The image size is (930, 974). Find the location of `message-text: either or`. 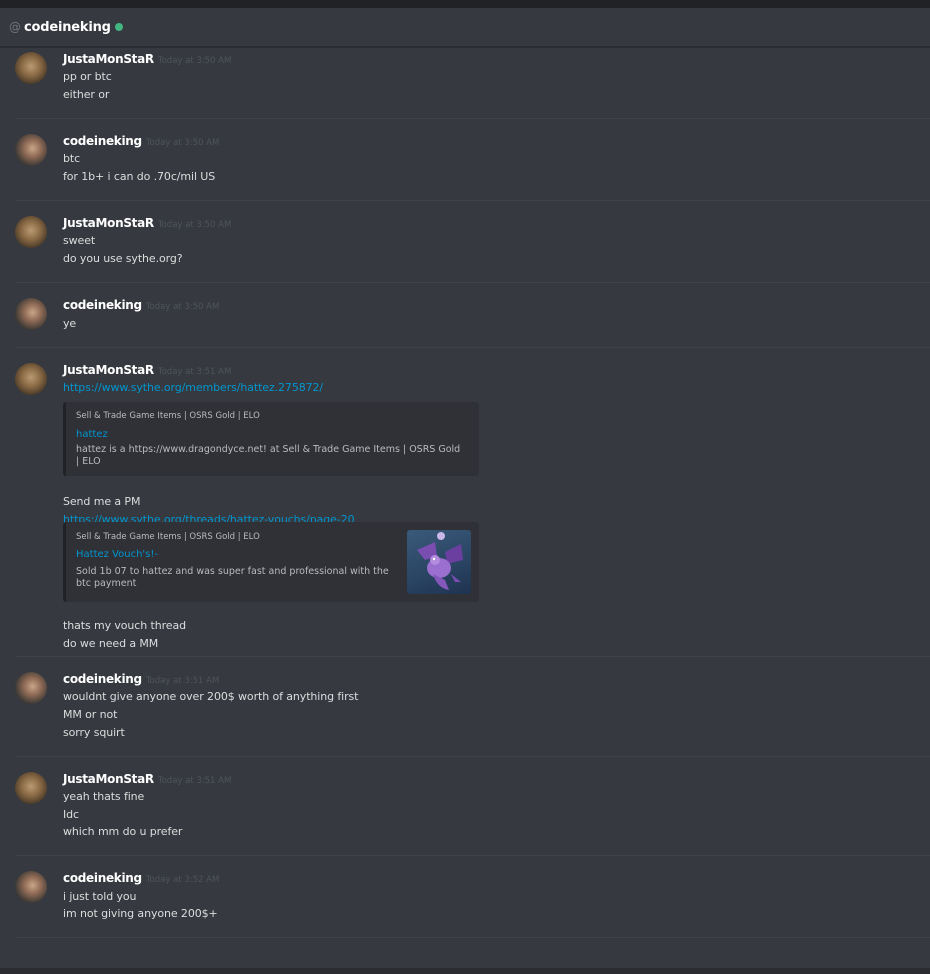

message-text: either or is located at coordinates (86, 94).